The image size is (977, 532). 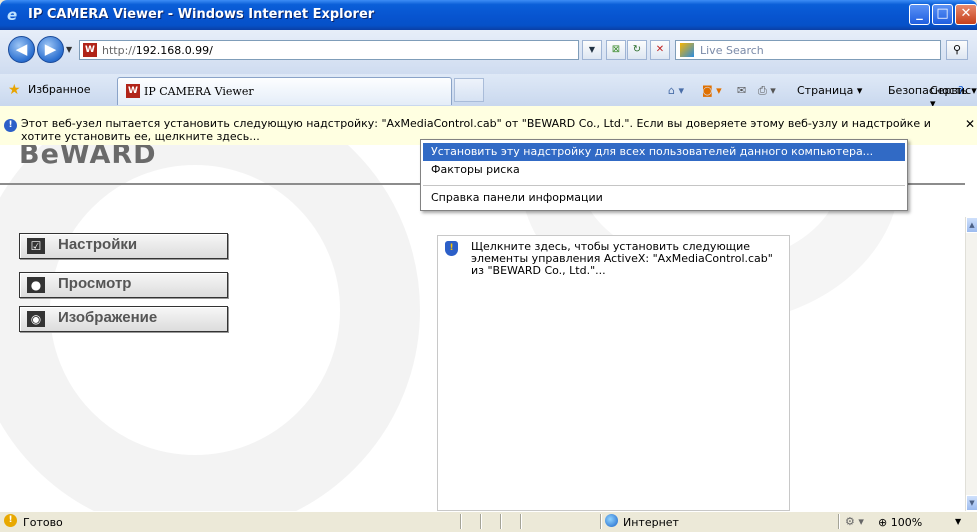 I want to click on recent-pages-dropdown-icon: ▼, so click(x=69, y=49).